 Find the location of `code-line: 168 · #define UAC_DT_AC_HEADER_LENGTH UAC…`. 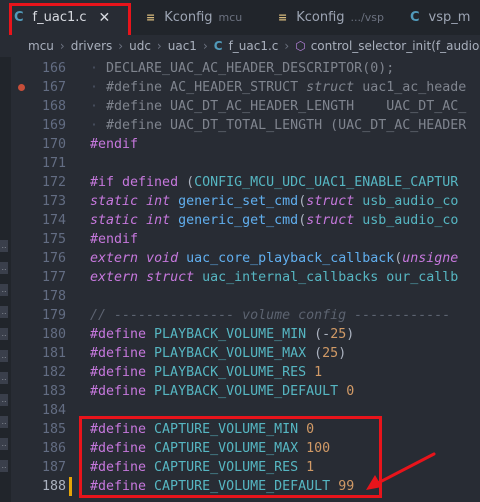

code-line: 168 · #define UAC_DT_AC_HEADER_LENGTH UAC… is located at coordinates (240, 106).